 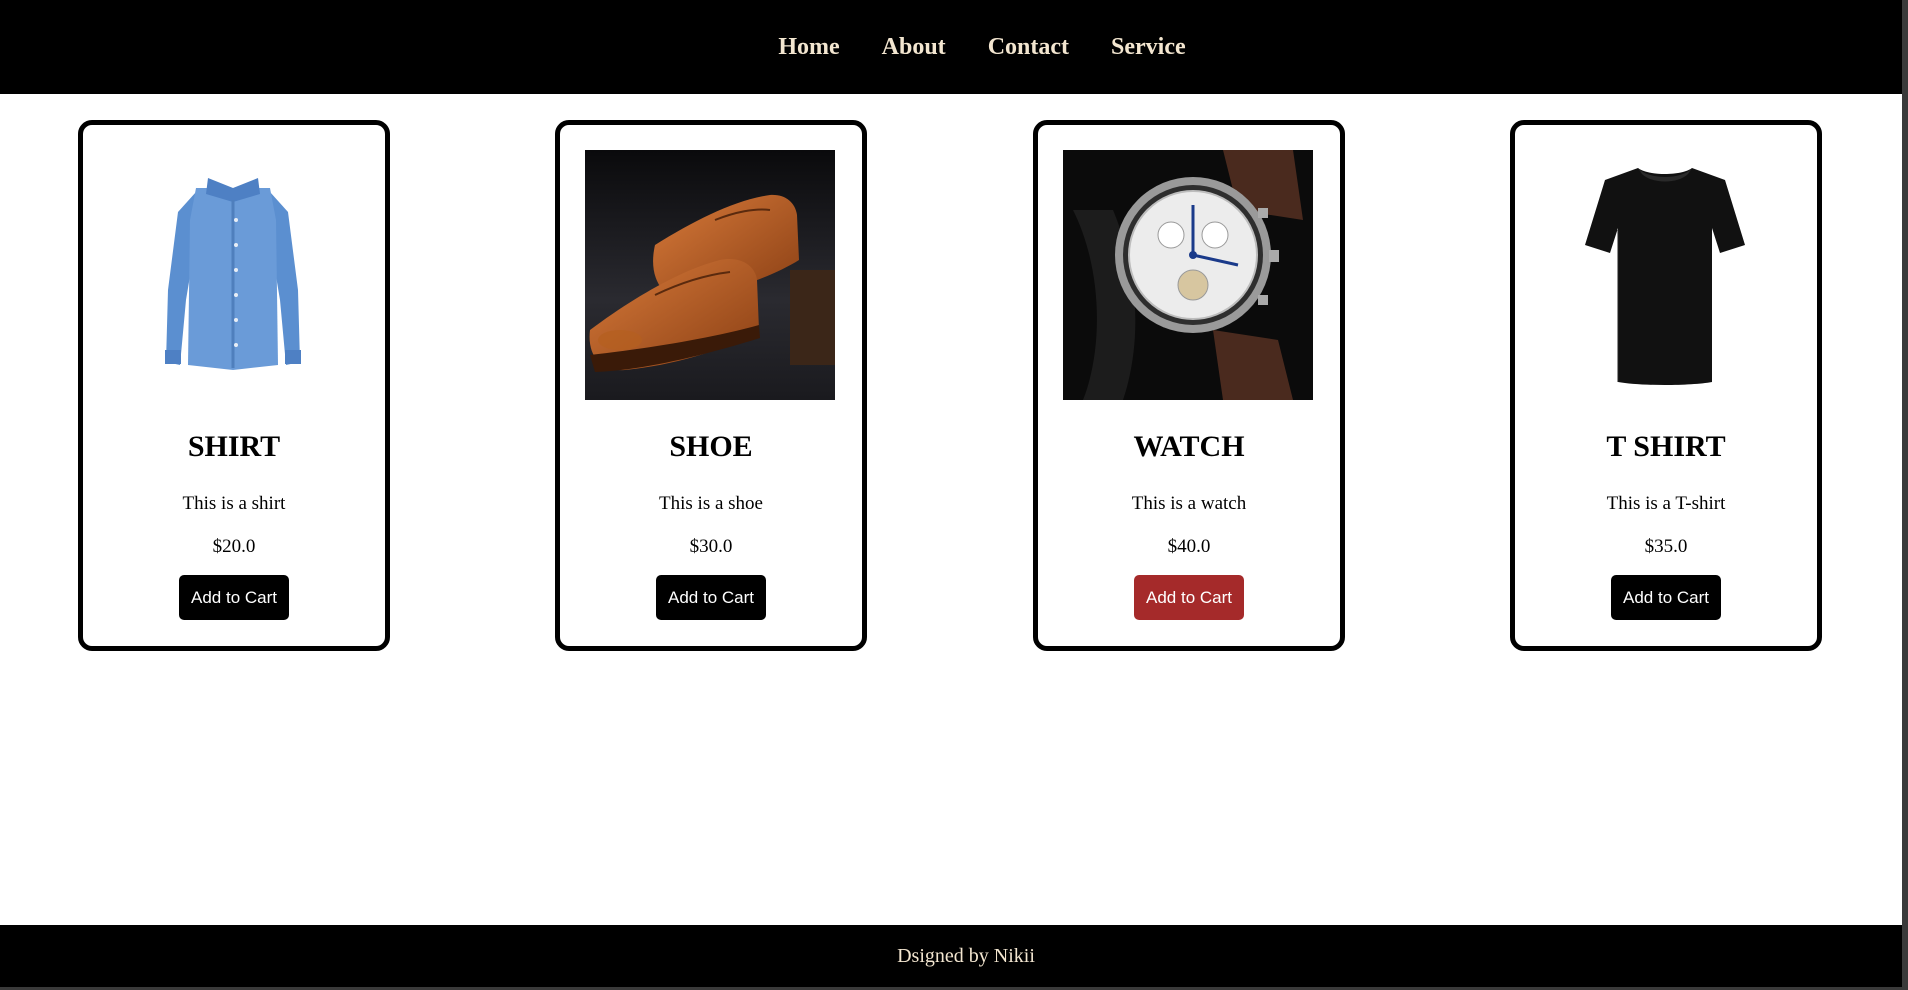 What do you see at coordinates (1189, 503) in the screenshot?
I see `product-description: This is a watch` at bounding box center [1189, 503].